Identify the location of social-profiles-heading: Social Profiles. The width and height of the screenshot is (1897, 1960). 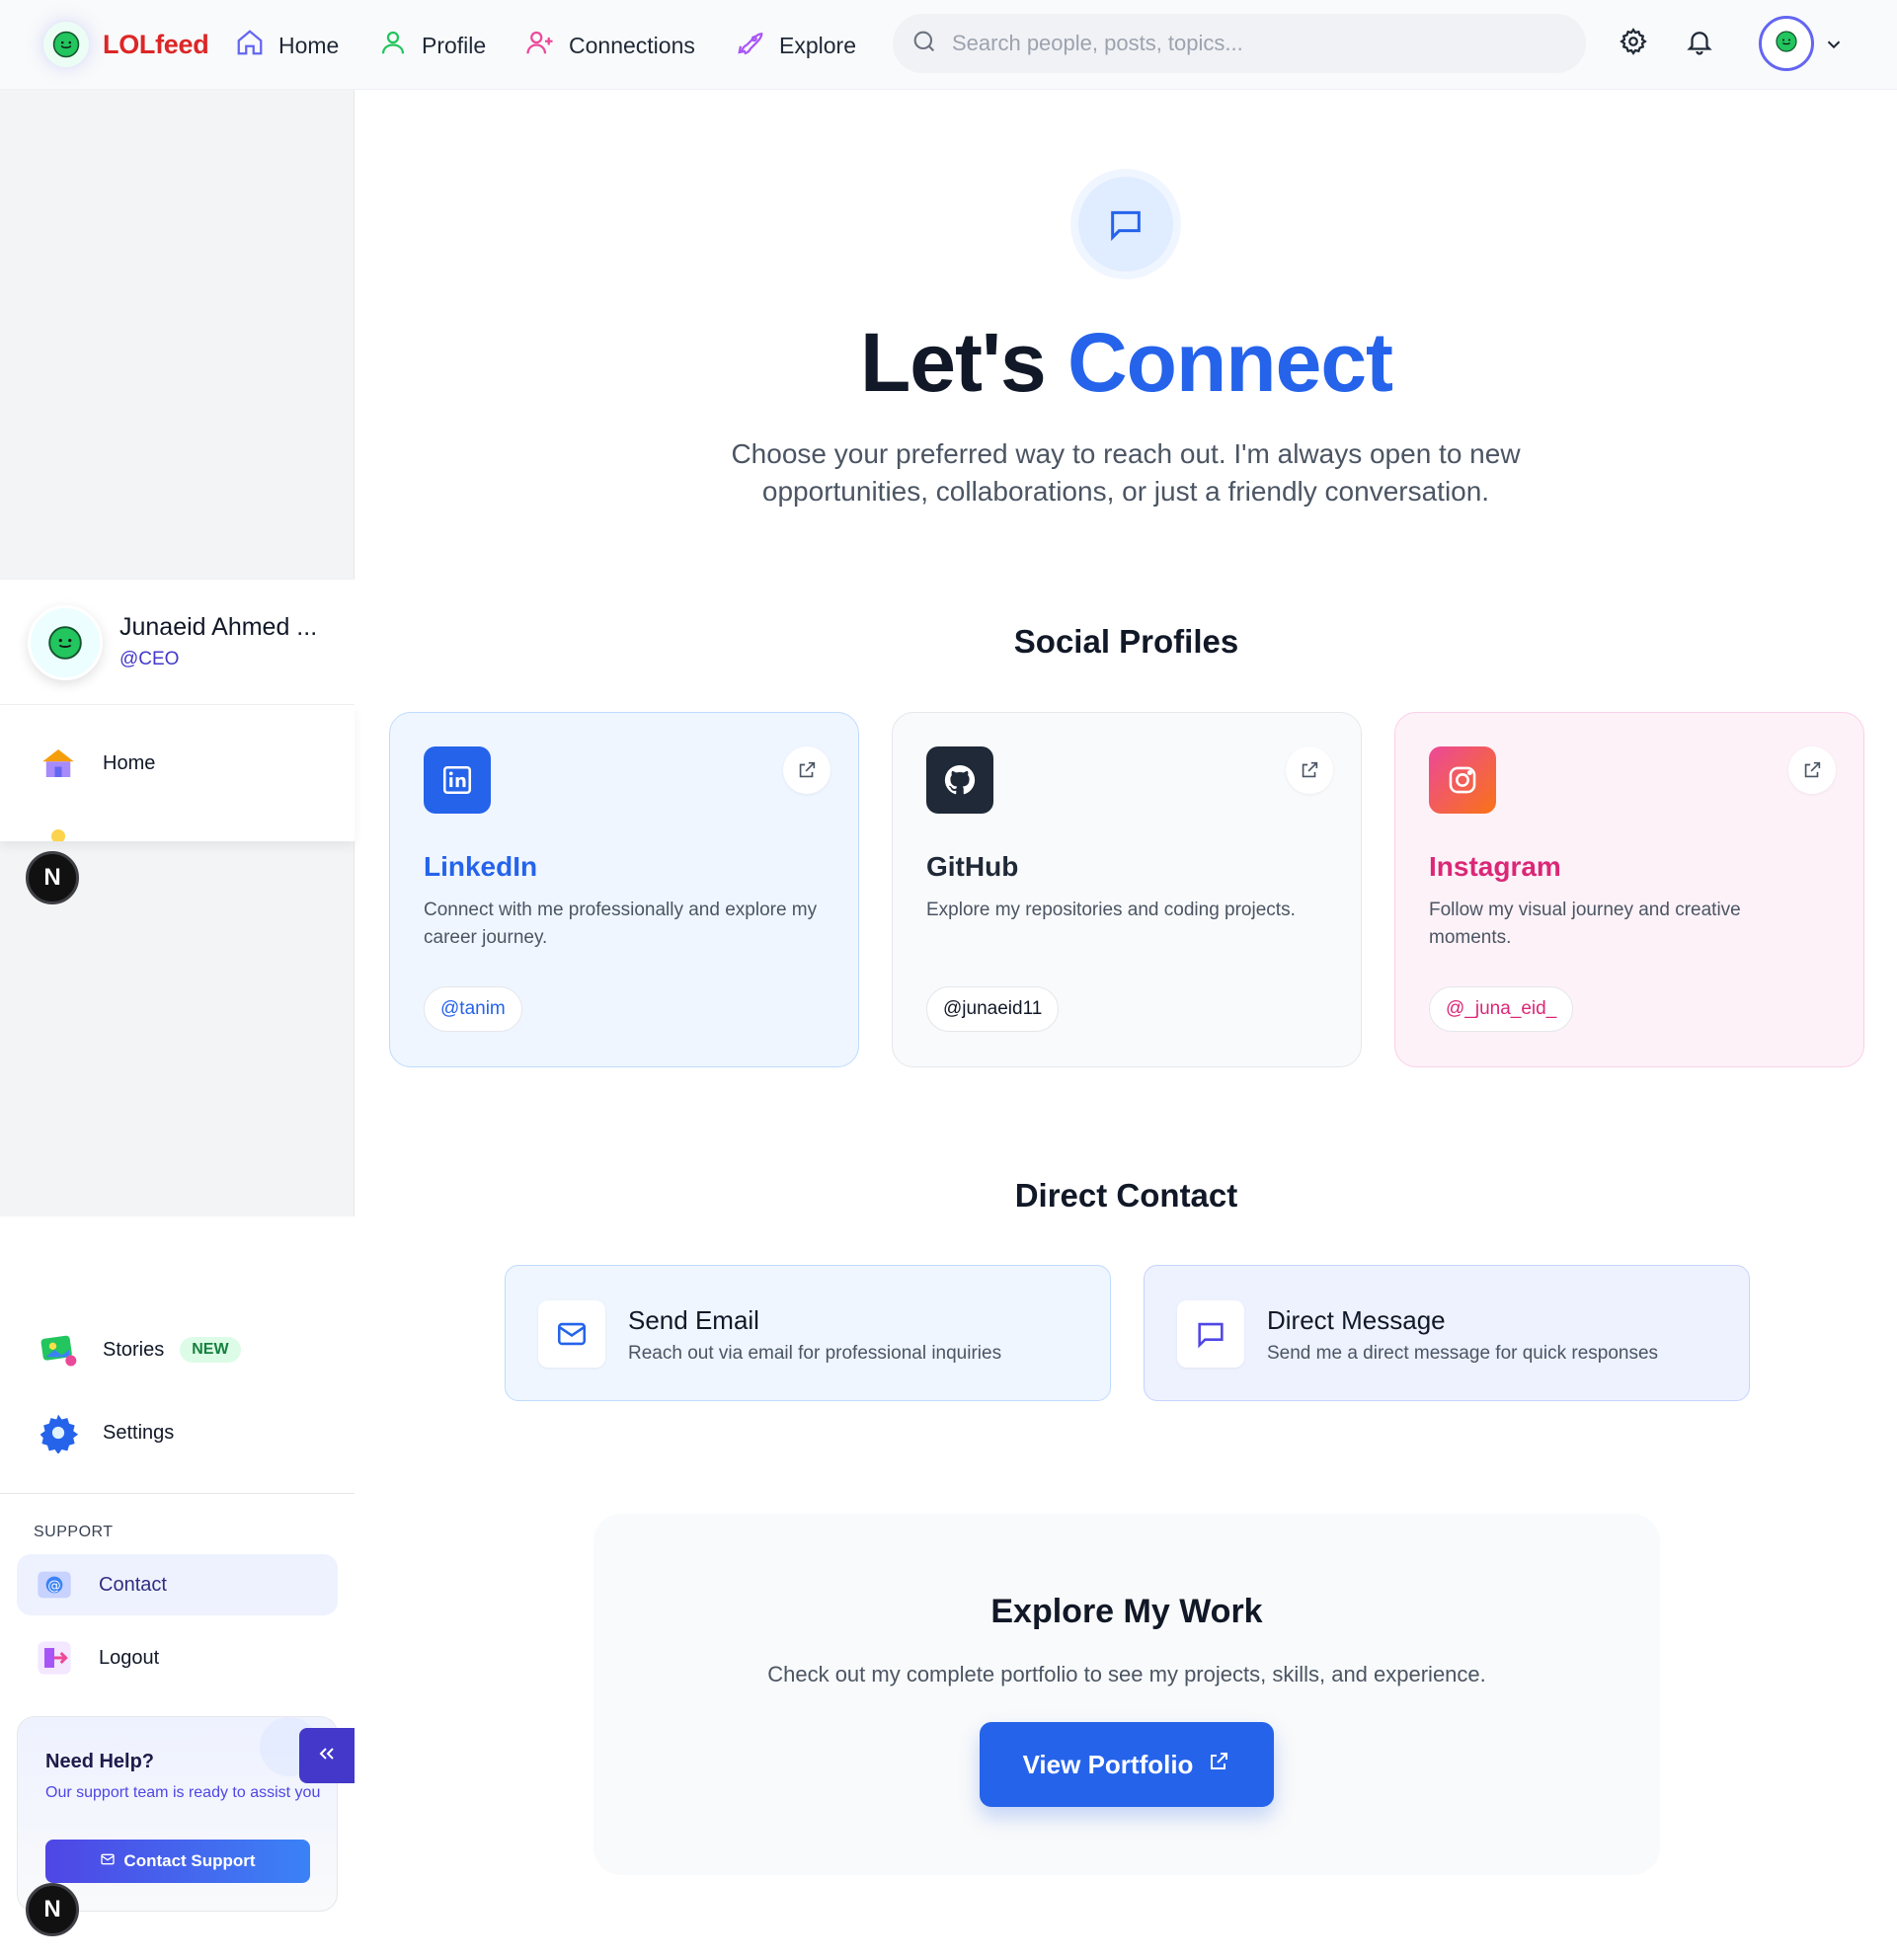
(1126, 641).